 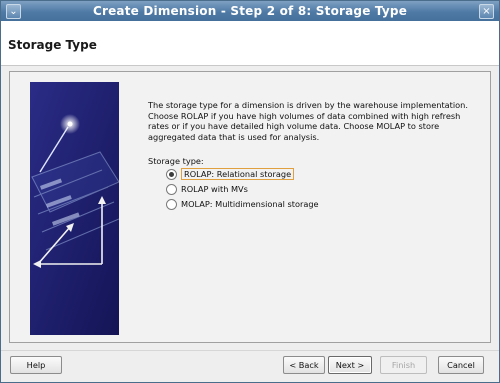 I want to click on back-button: < Back, so click(x=304, y=365).